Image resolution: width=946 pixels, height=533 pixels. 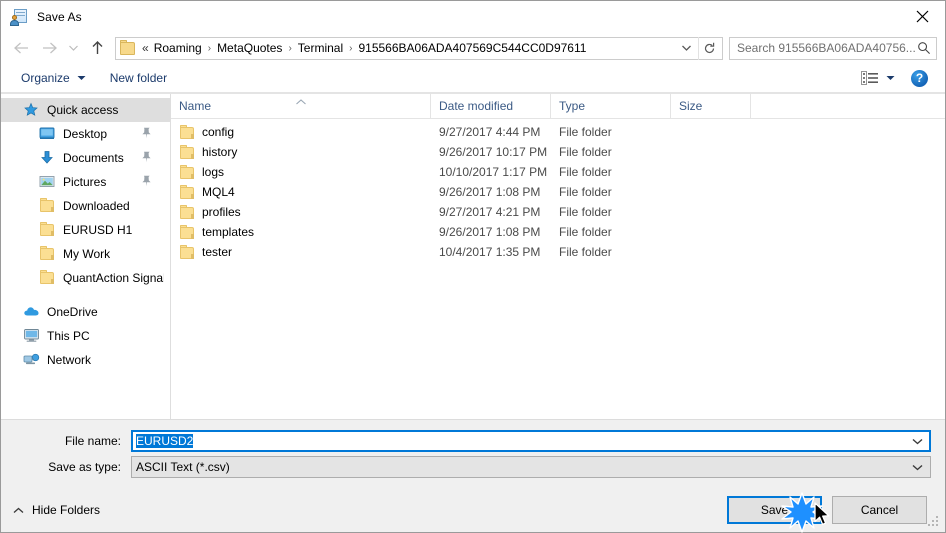 I want to click on table-row: MQL4 9/26/2017 1:08 PM File folder, so click(x=558, y=192).